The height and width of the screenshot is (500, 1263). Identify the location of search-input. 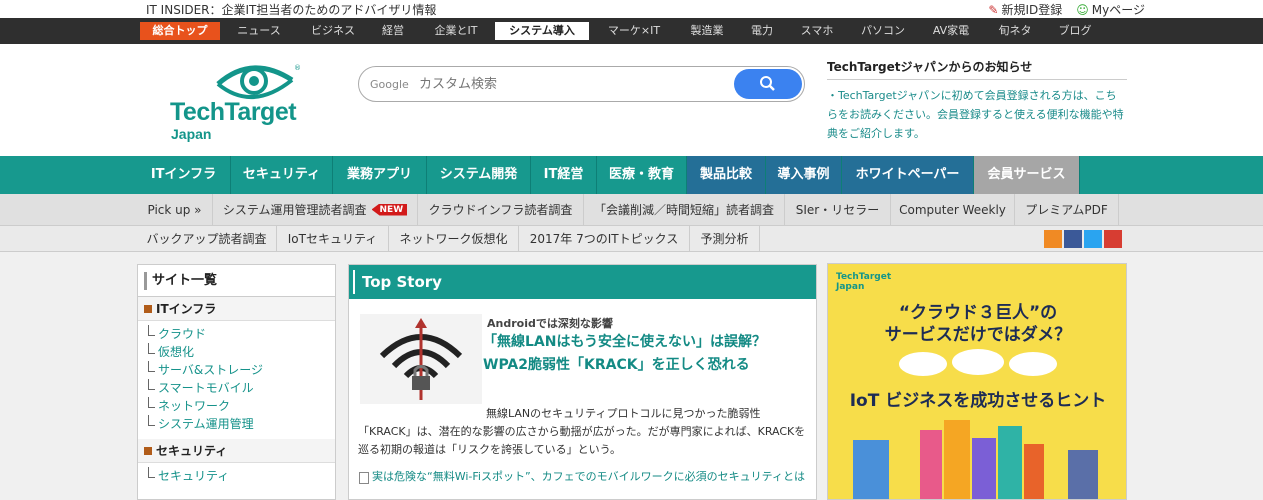
(569, 84).